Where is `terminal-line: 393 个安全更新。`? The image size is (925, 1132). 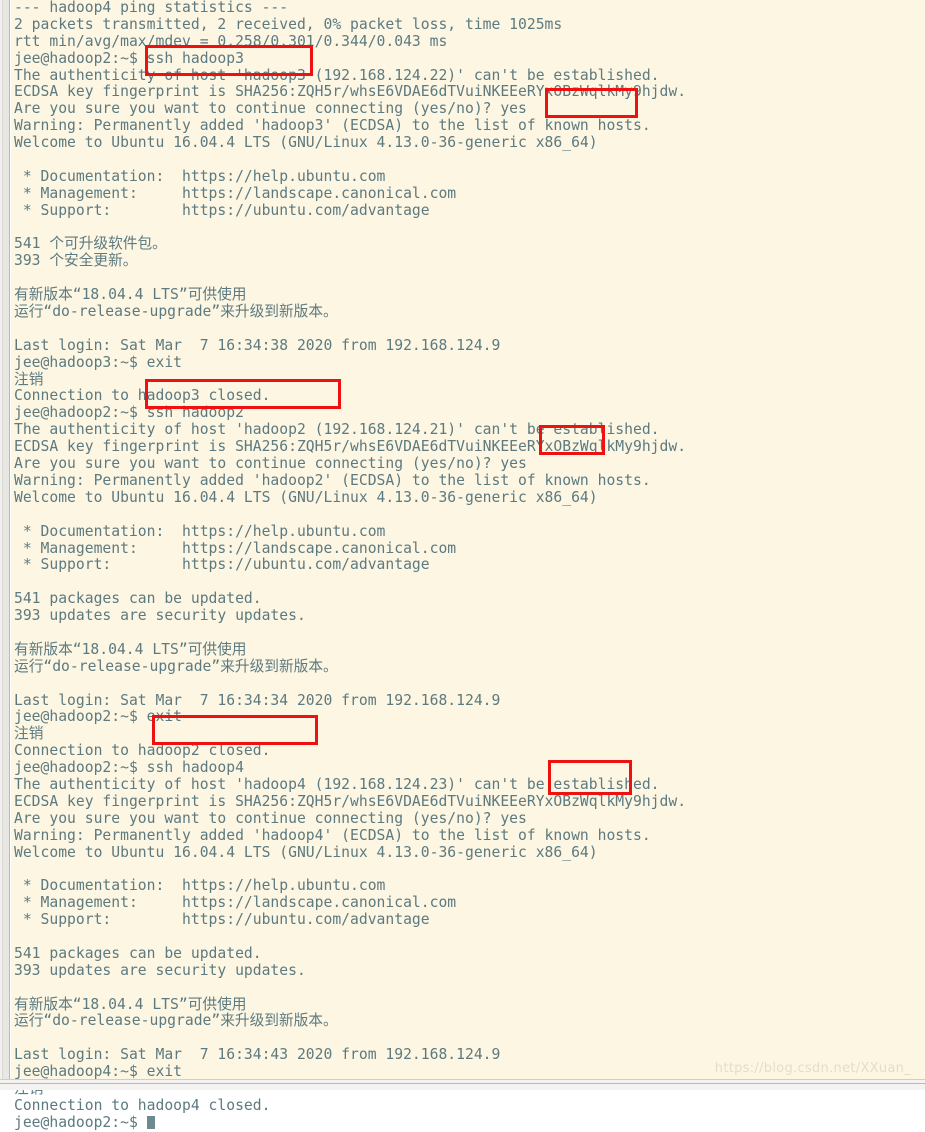
terminal-line: 393 个安全更新。 is located at coordinates (76, 261).